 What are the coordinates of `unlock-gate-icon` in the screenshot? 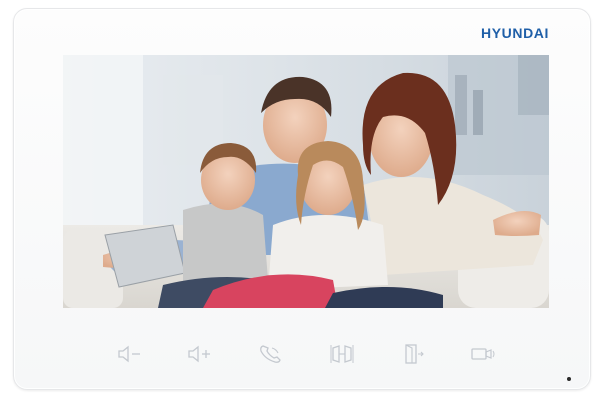 It's located at (342, 354).